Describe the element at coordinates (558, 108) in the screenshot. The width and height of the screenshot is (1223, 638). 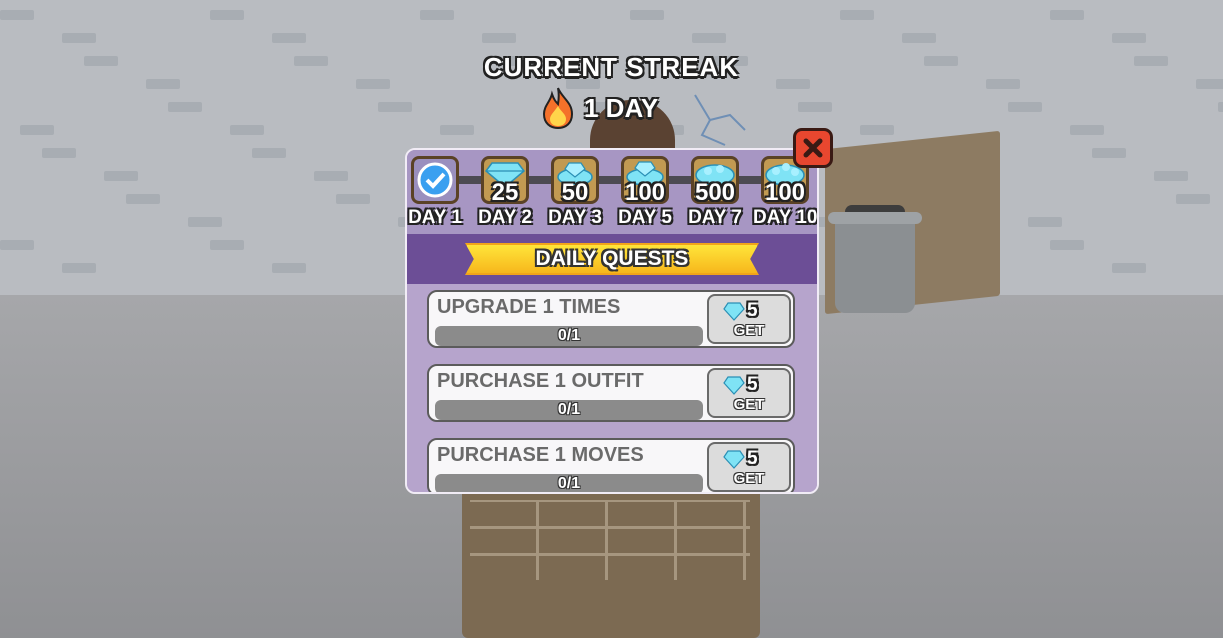
I see `flame-icon` at that location.